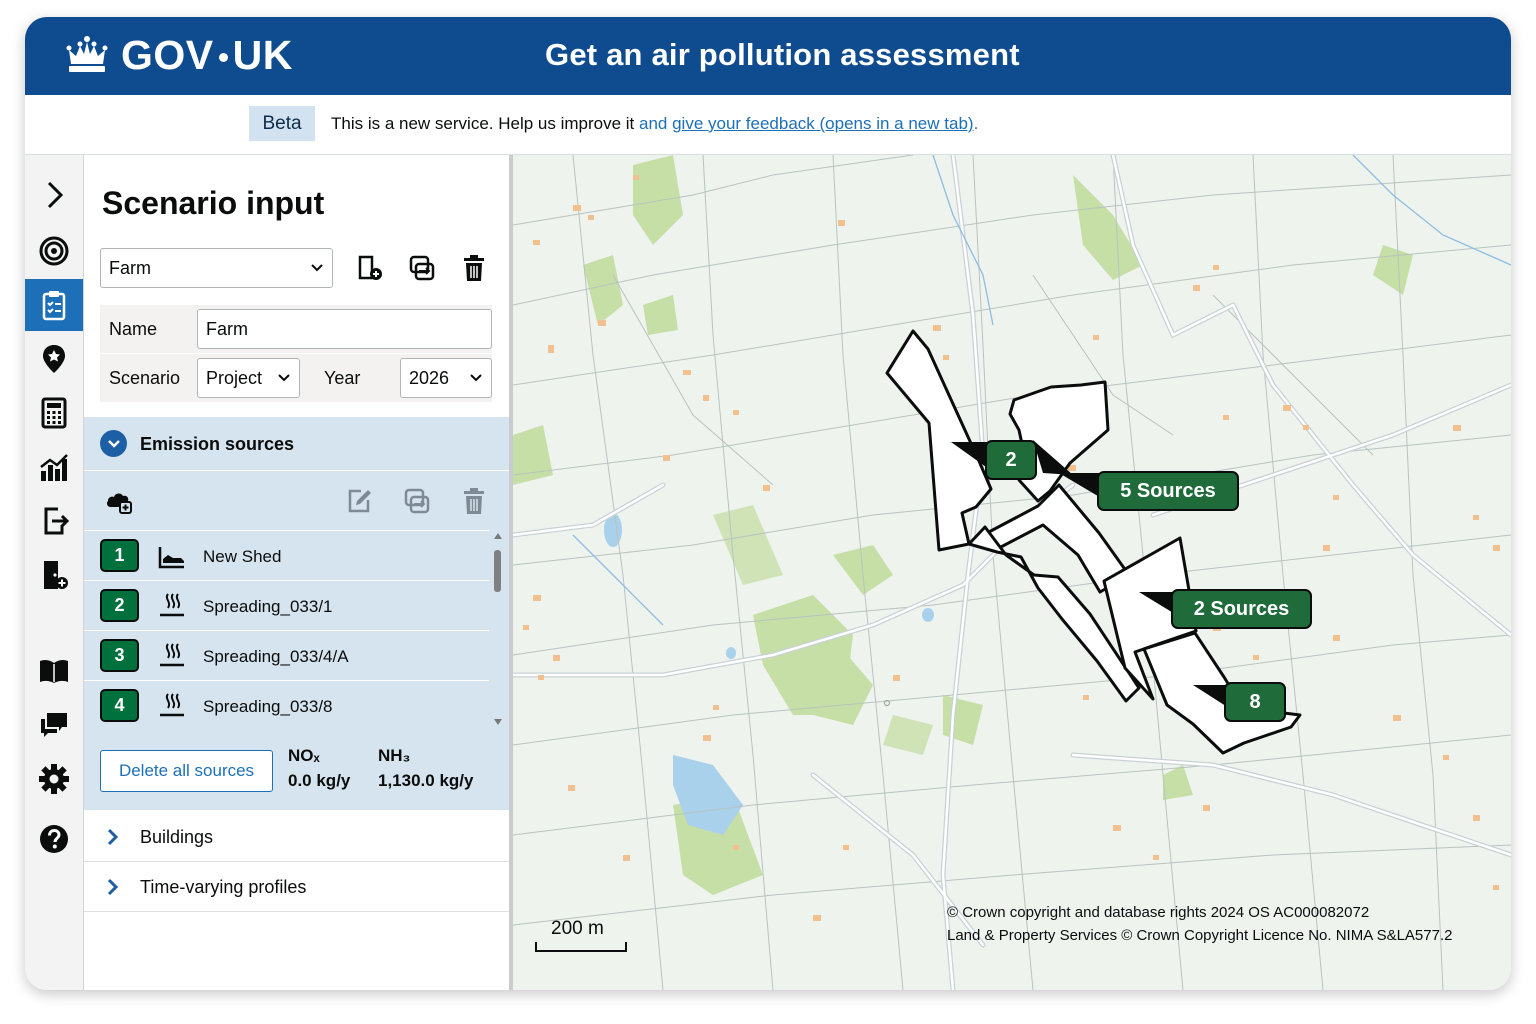 This screenshot has width=1536, height=1024. I want to click on chat-icon, so click(54, 725).